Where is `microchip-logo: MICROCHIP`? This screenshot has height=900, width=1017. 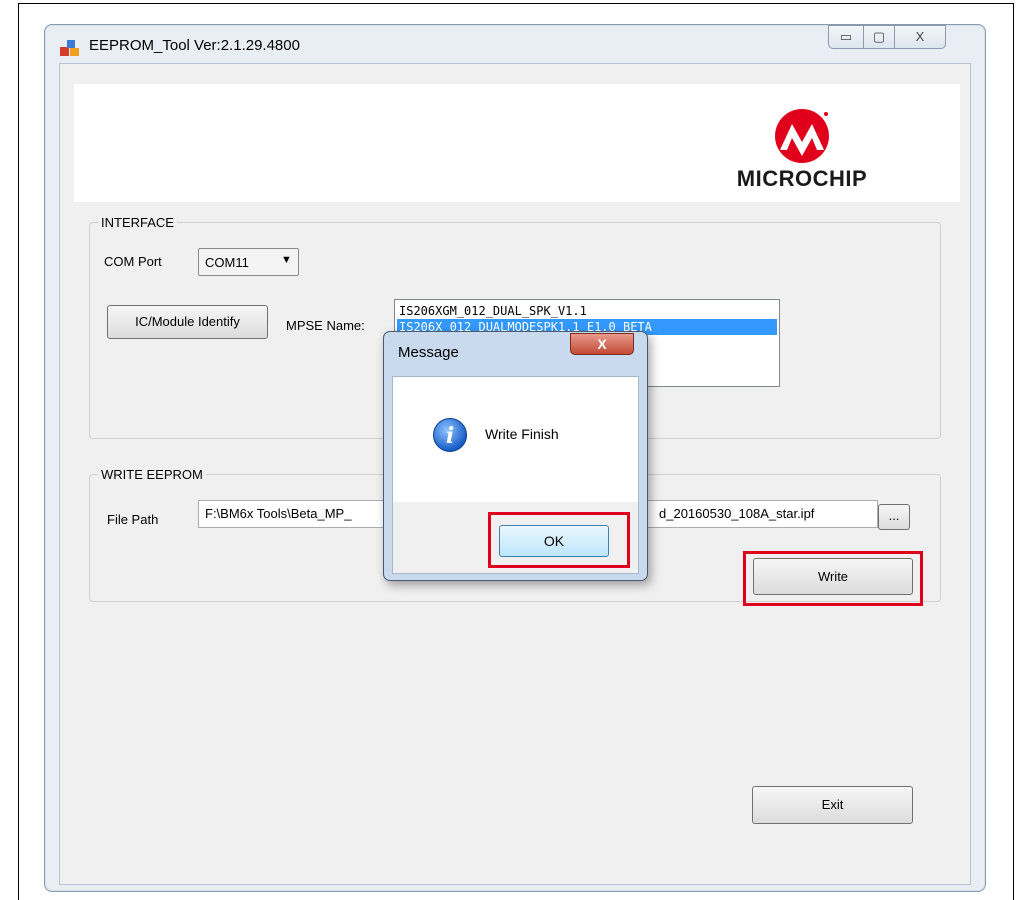 microchip-logo: MICROCHIP is located at coordinates (802, 153).